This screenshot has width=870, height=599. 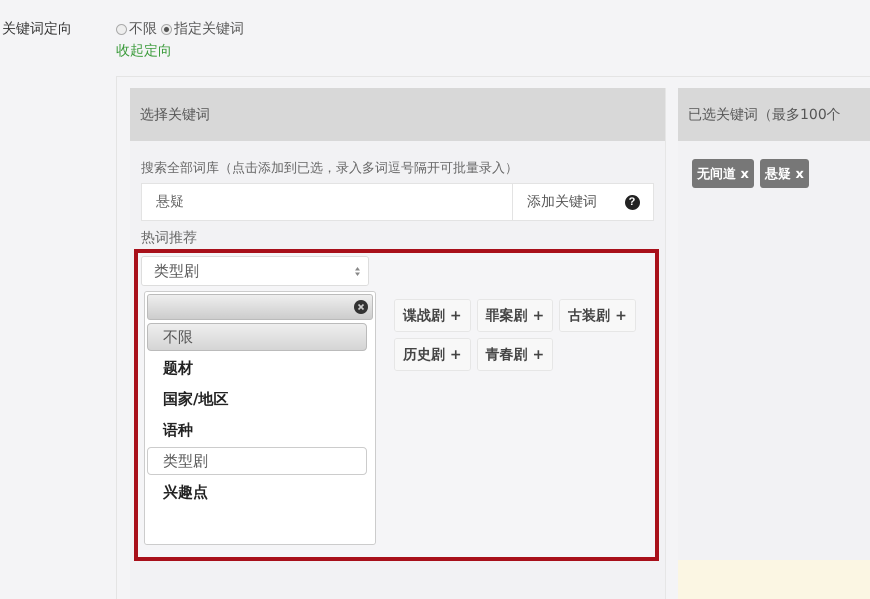 I want to click on keyword-chip: 无间道 x, so click(x=723, y=173).